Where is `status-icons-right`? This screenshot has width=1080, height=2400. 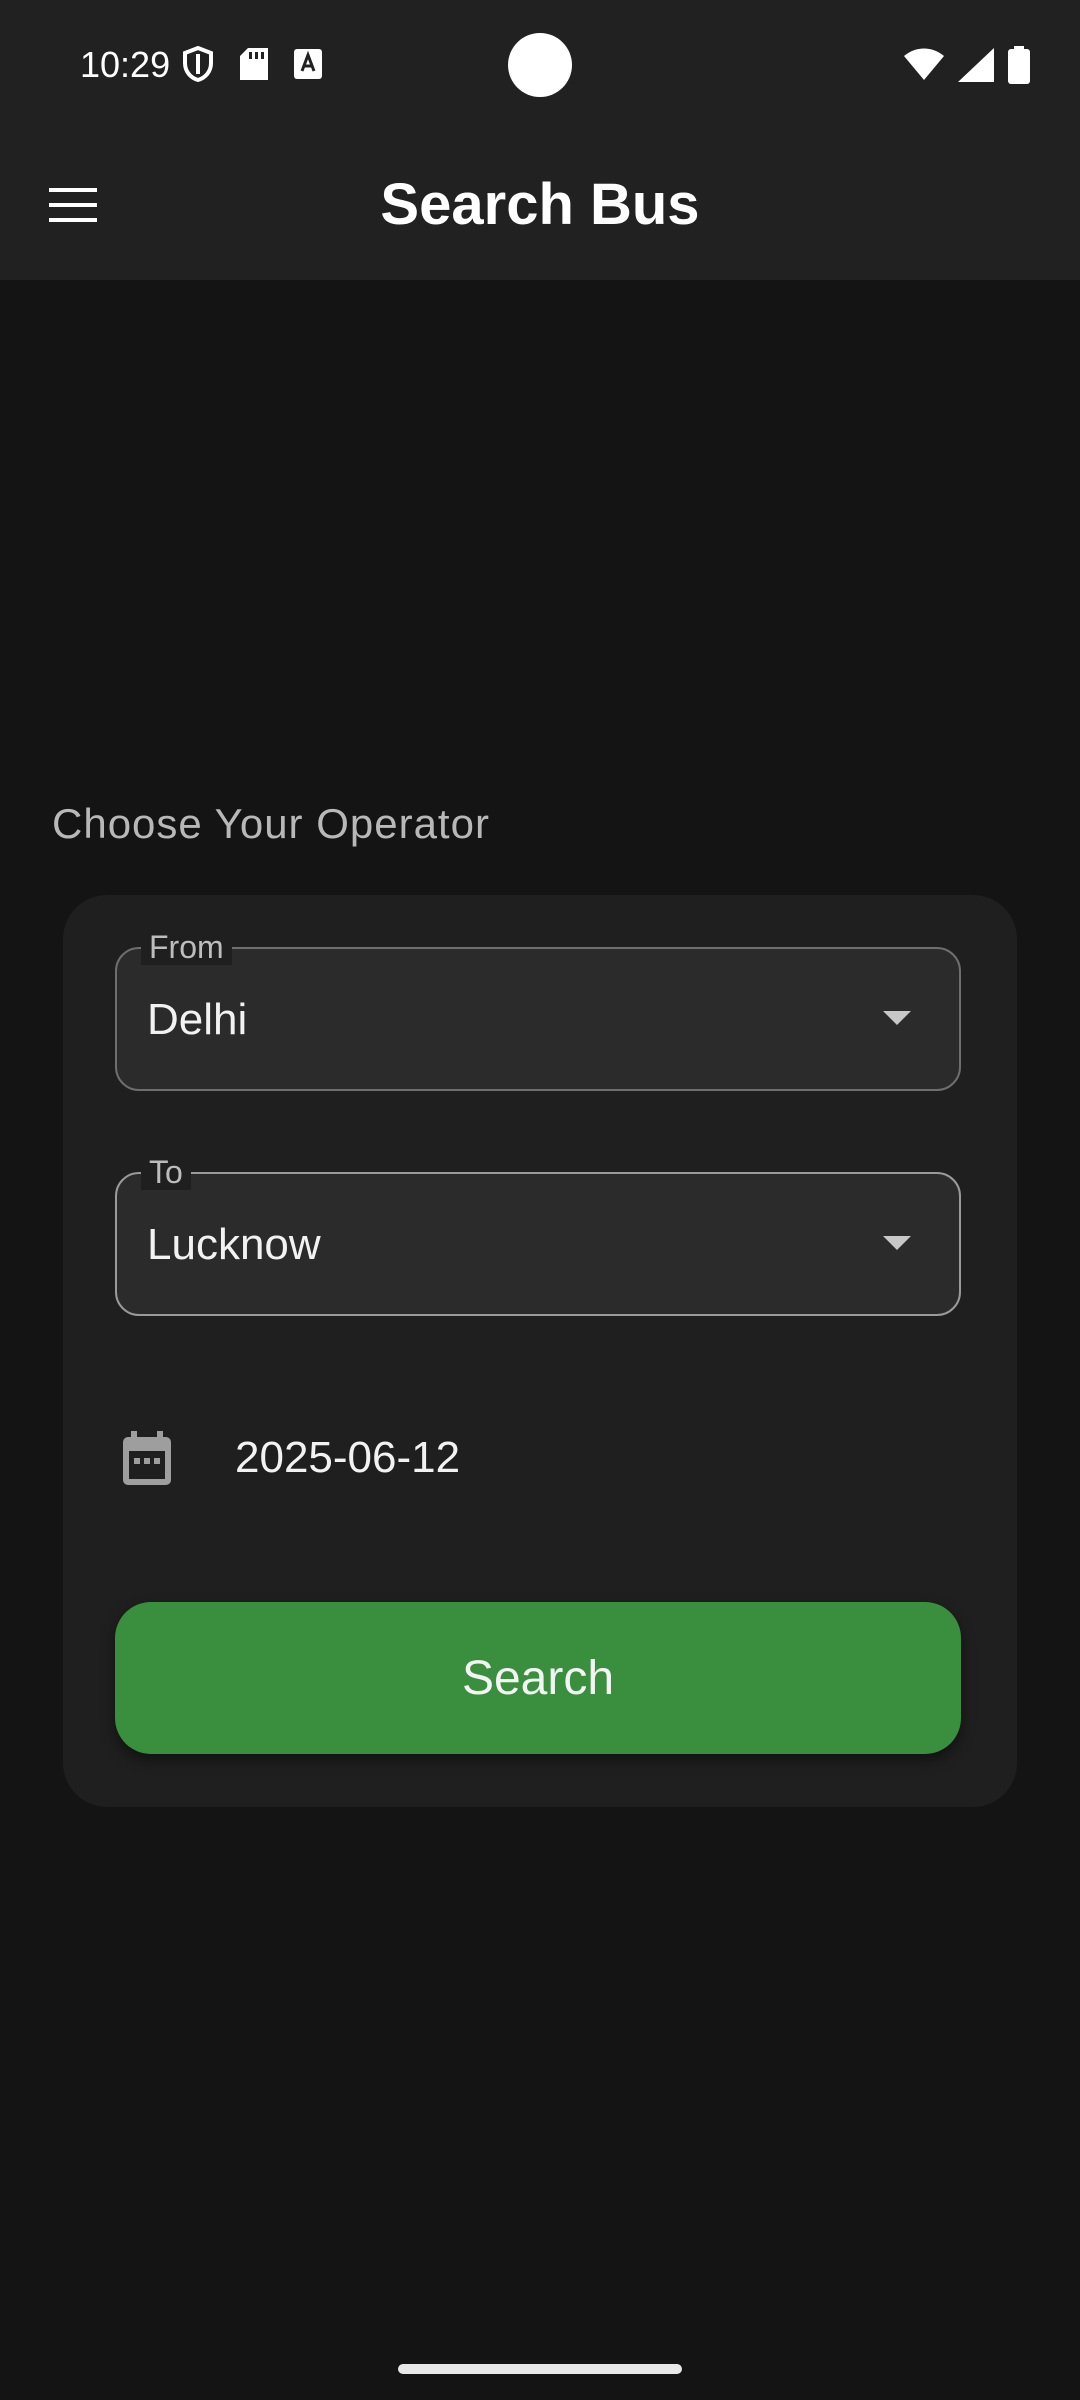
status-icons-right is located at coordinates (967, 67).